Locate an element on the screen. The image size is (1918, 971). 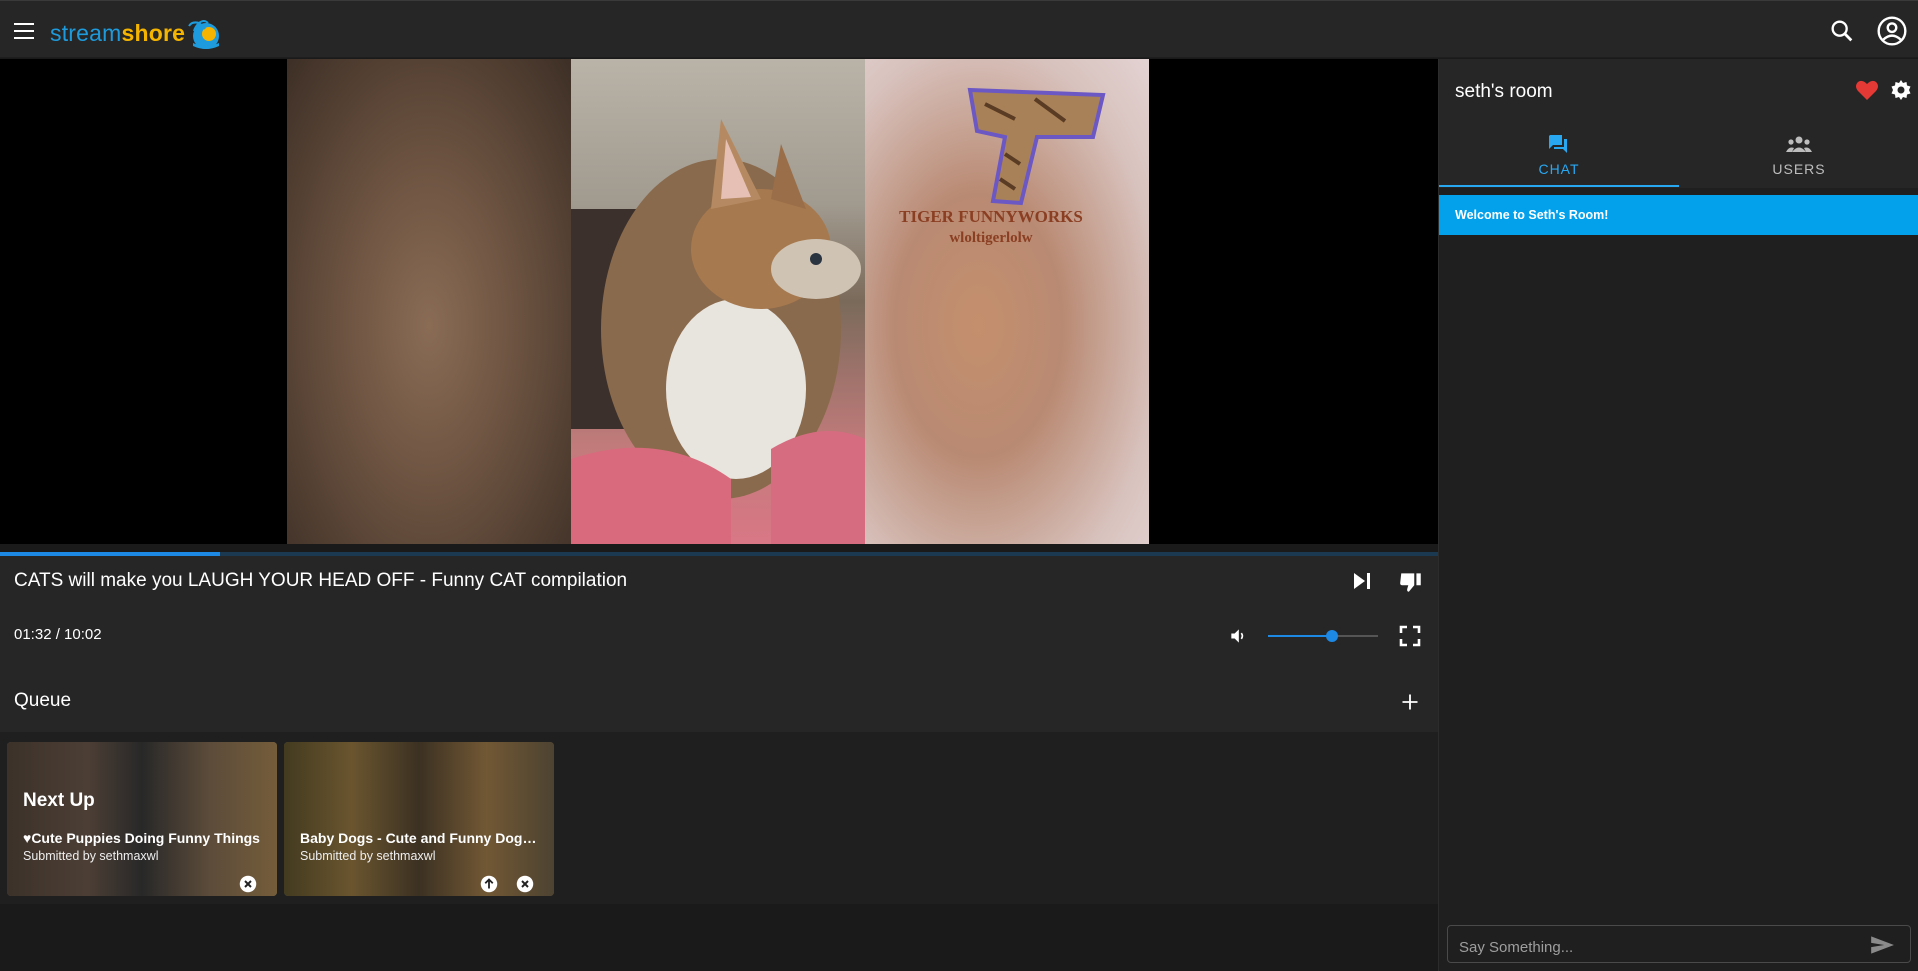
room-tabs: CHAT USERS is located at coordinates (1678, 154).